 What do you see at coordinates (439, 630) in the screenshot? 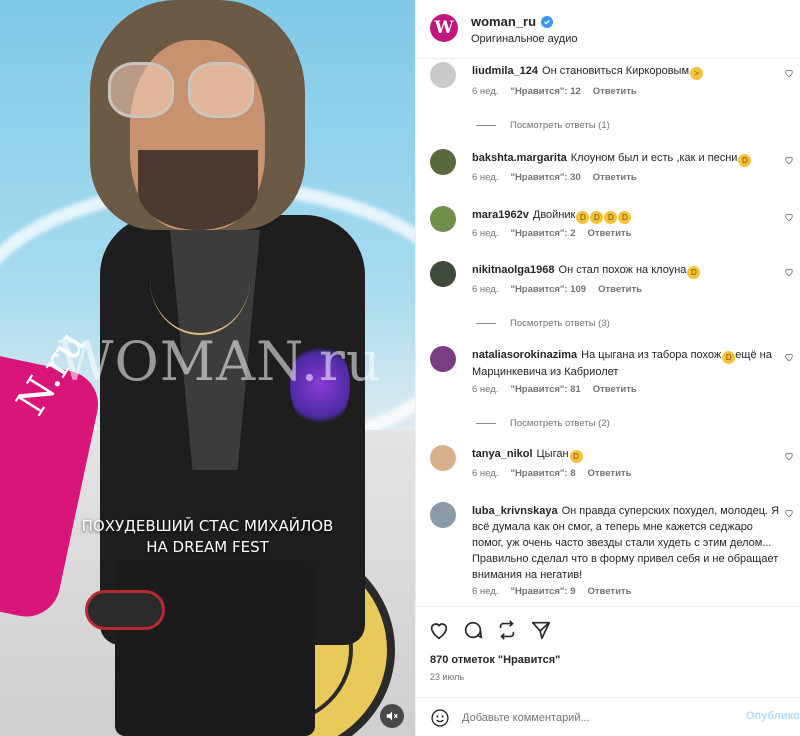
I see `like-heart-icon` at bounding box center [439, 630].